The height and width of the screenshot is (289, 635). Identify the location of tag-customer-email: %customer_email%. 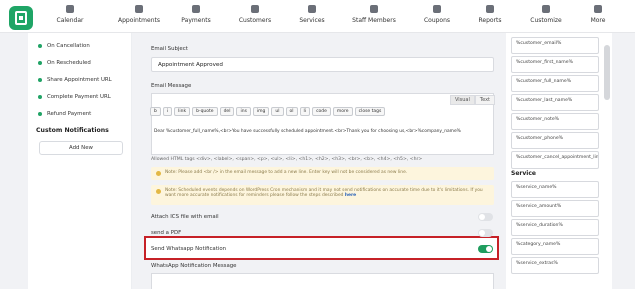
(555, 45).